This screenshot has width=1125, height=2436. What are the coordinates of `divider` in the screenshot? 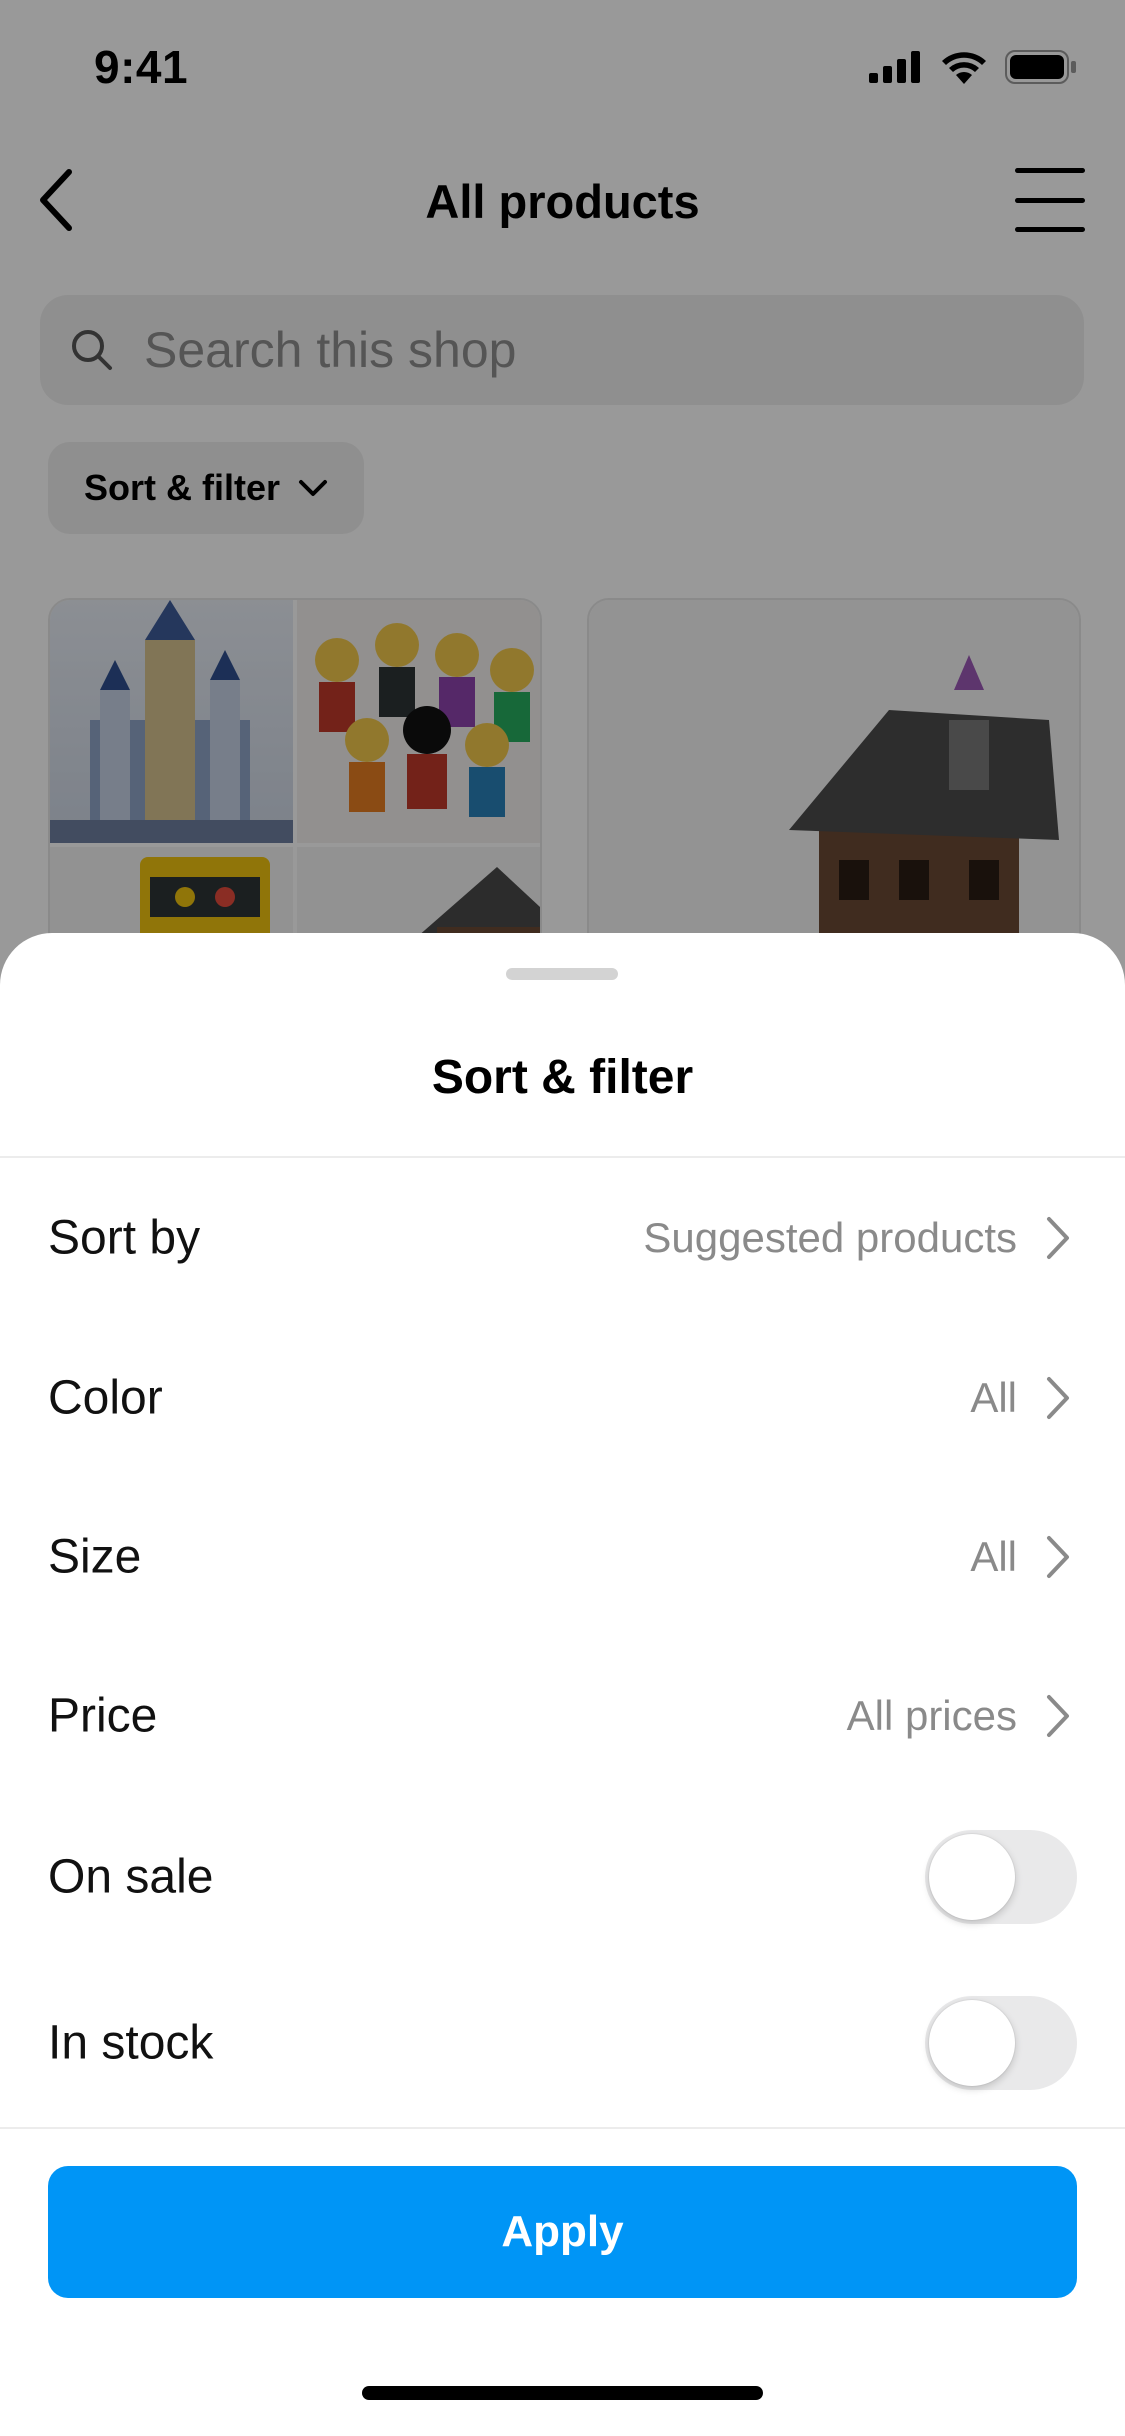 It's located at (562, 2128).